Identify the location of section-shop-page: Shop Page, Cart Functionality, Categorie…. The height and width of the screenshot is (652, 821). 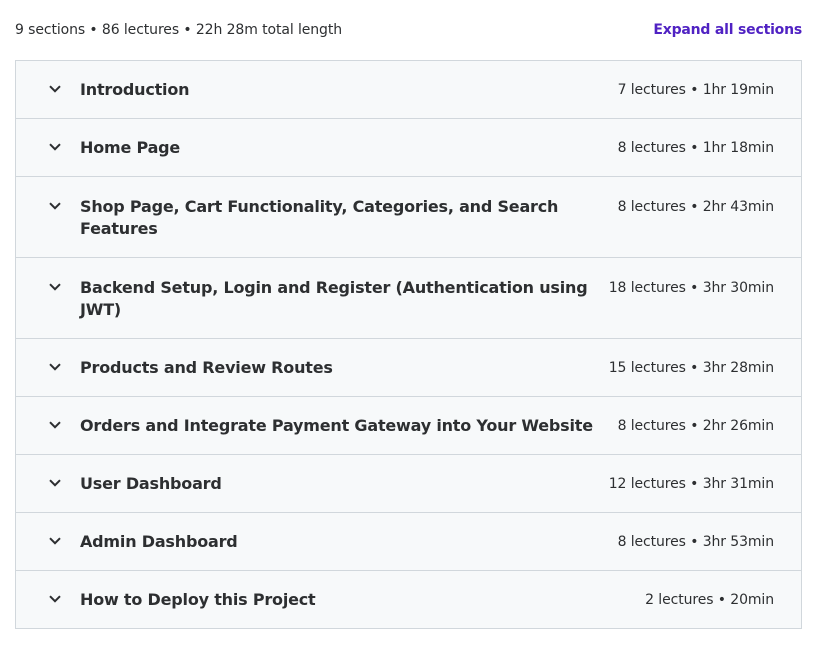
(408, 217).